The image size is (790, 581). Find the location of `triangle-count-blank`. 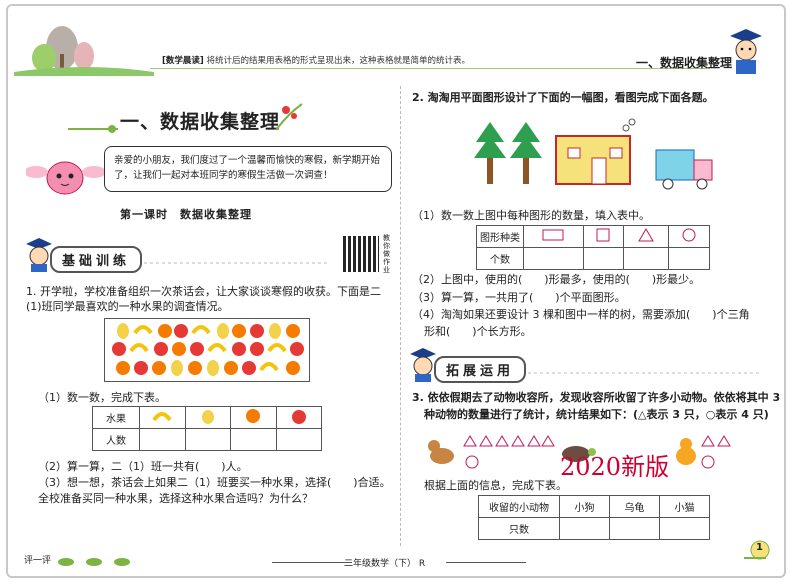

triangle-count-blank is located at coordinates (646, 258).